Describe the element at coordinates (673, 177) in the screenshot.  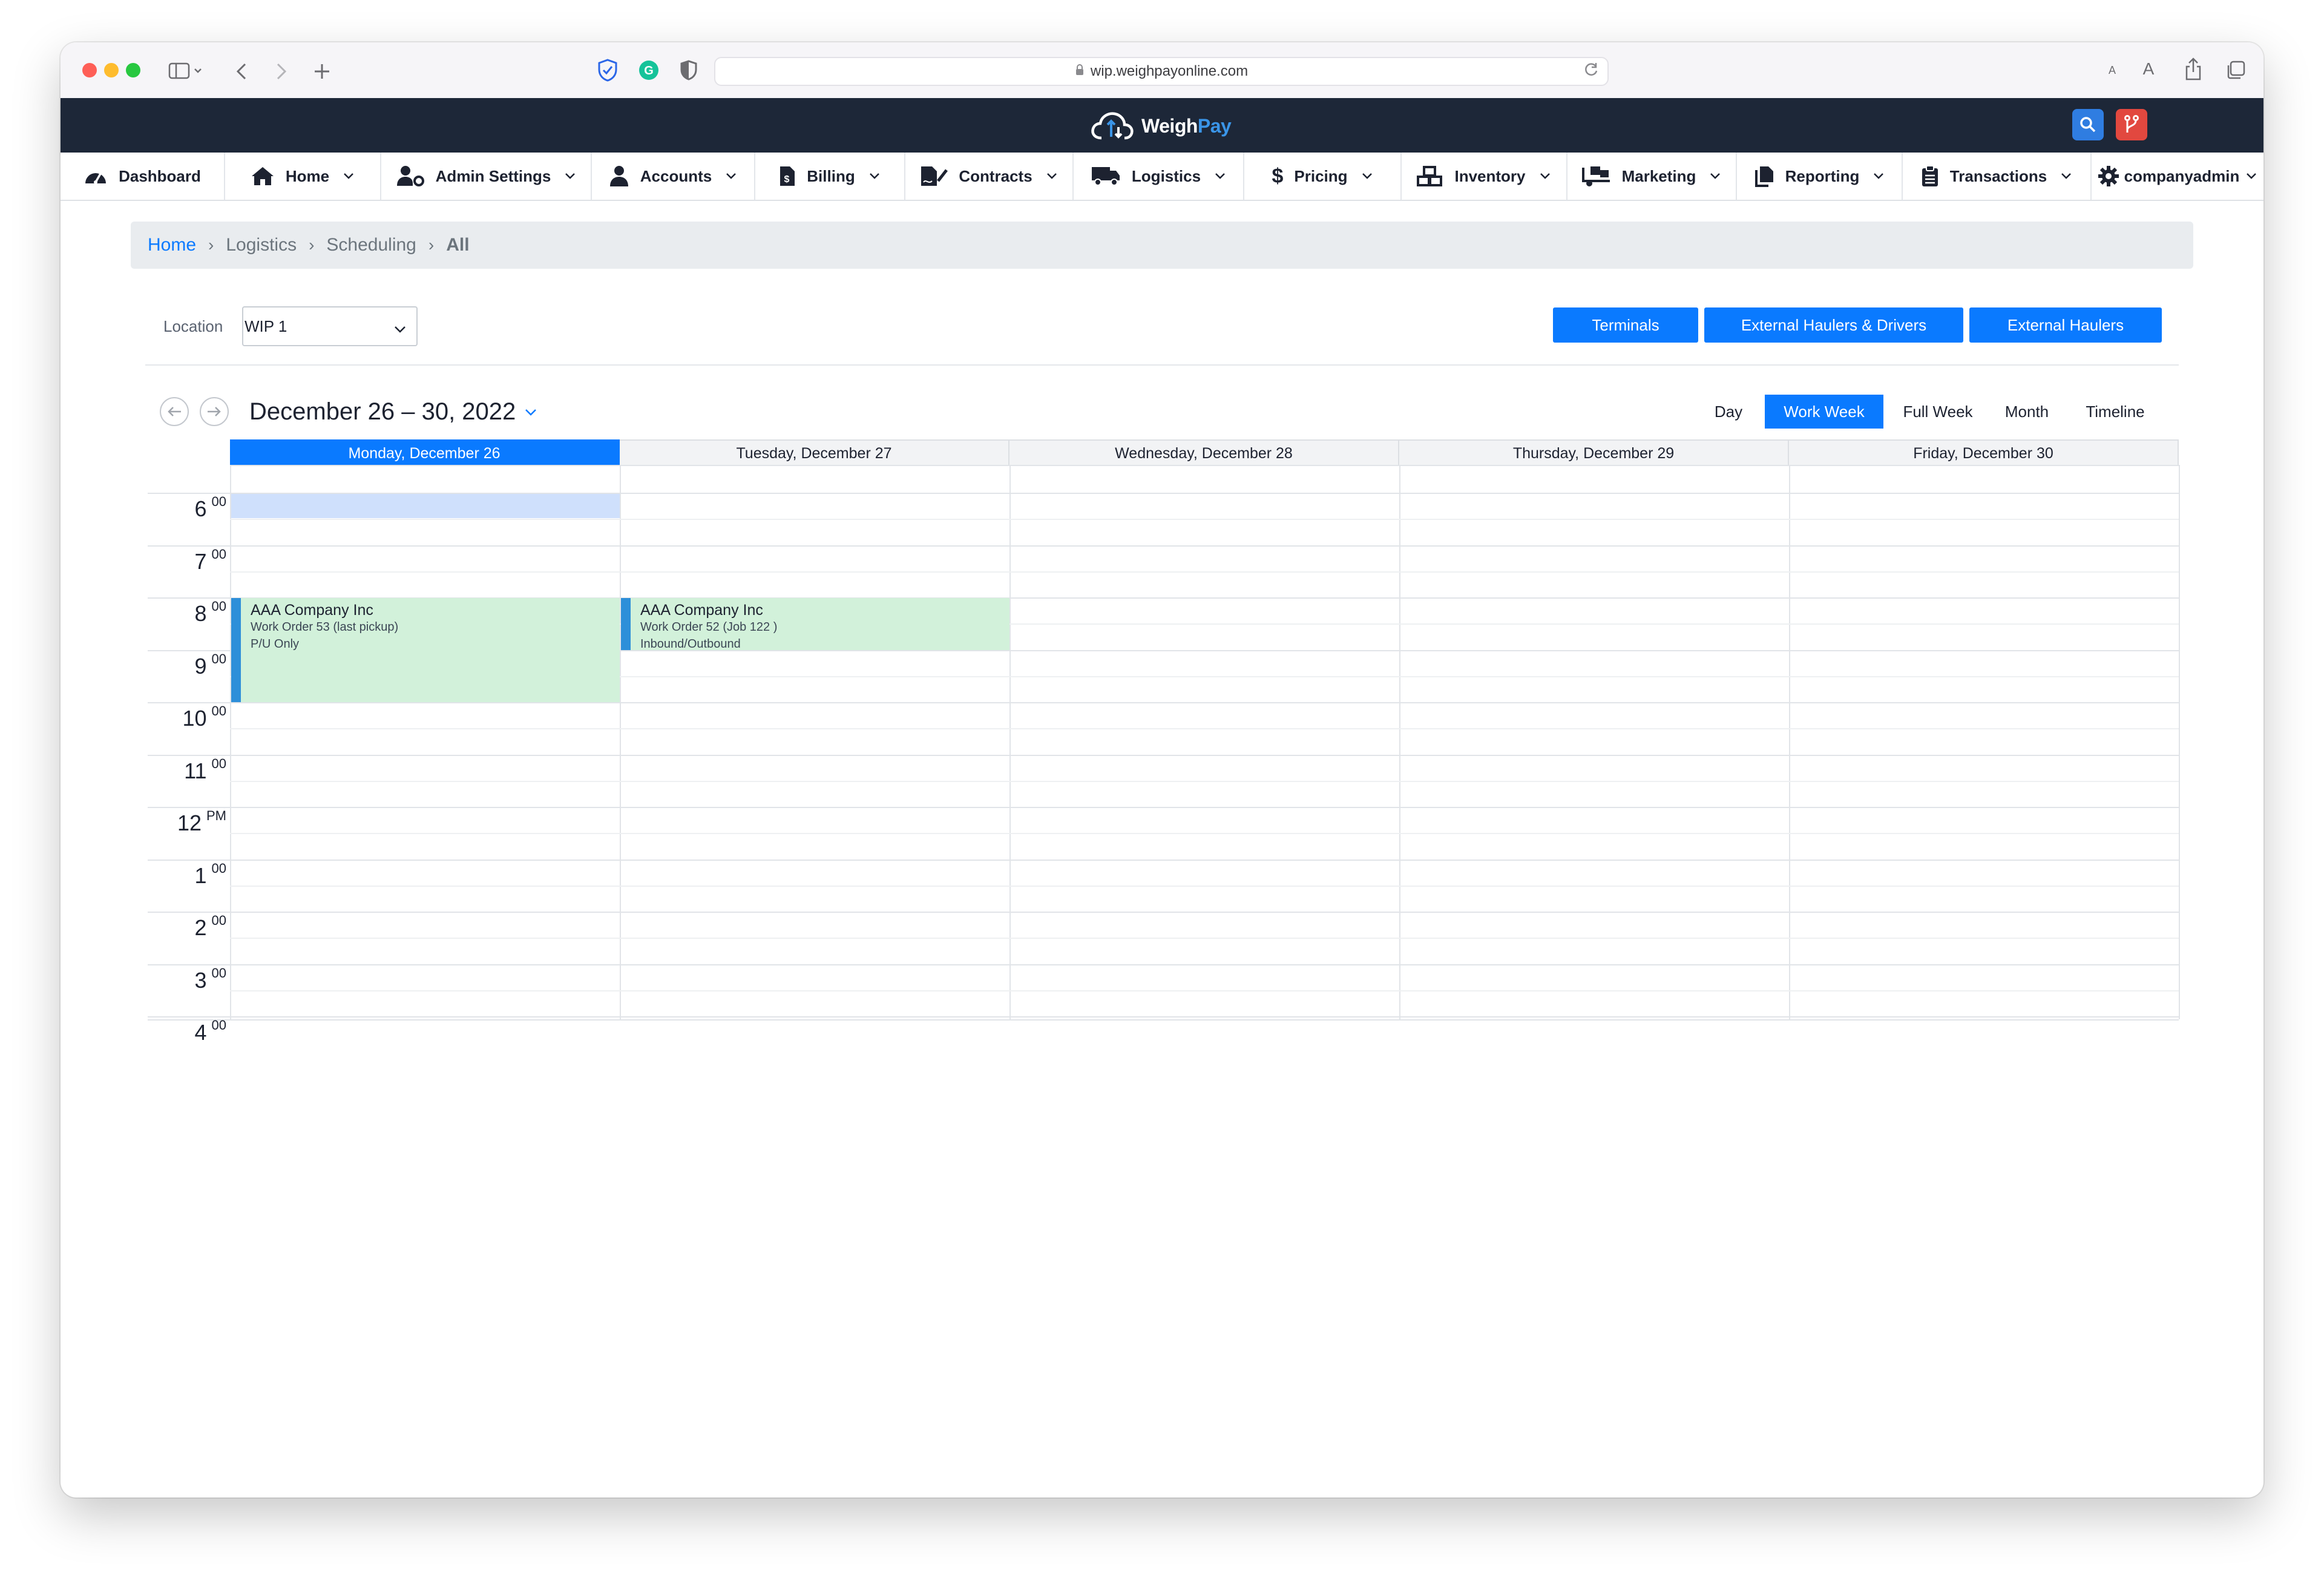
I see `nav-accounts: Accounts` at that location.